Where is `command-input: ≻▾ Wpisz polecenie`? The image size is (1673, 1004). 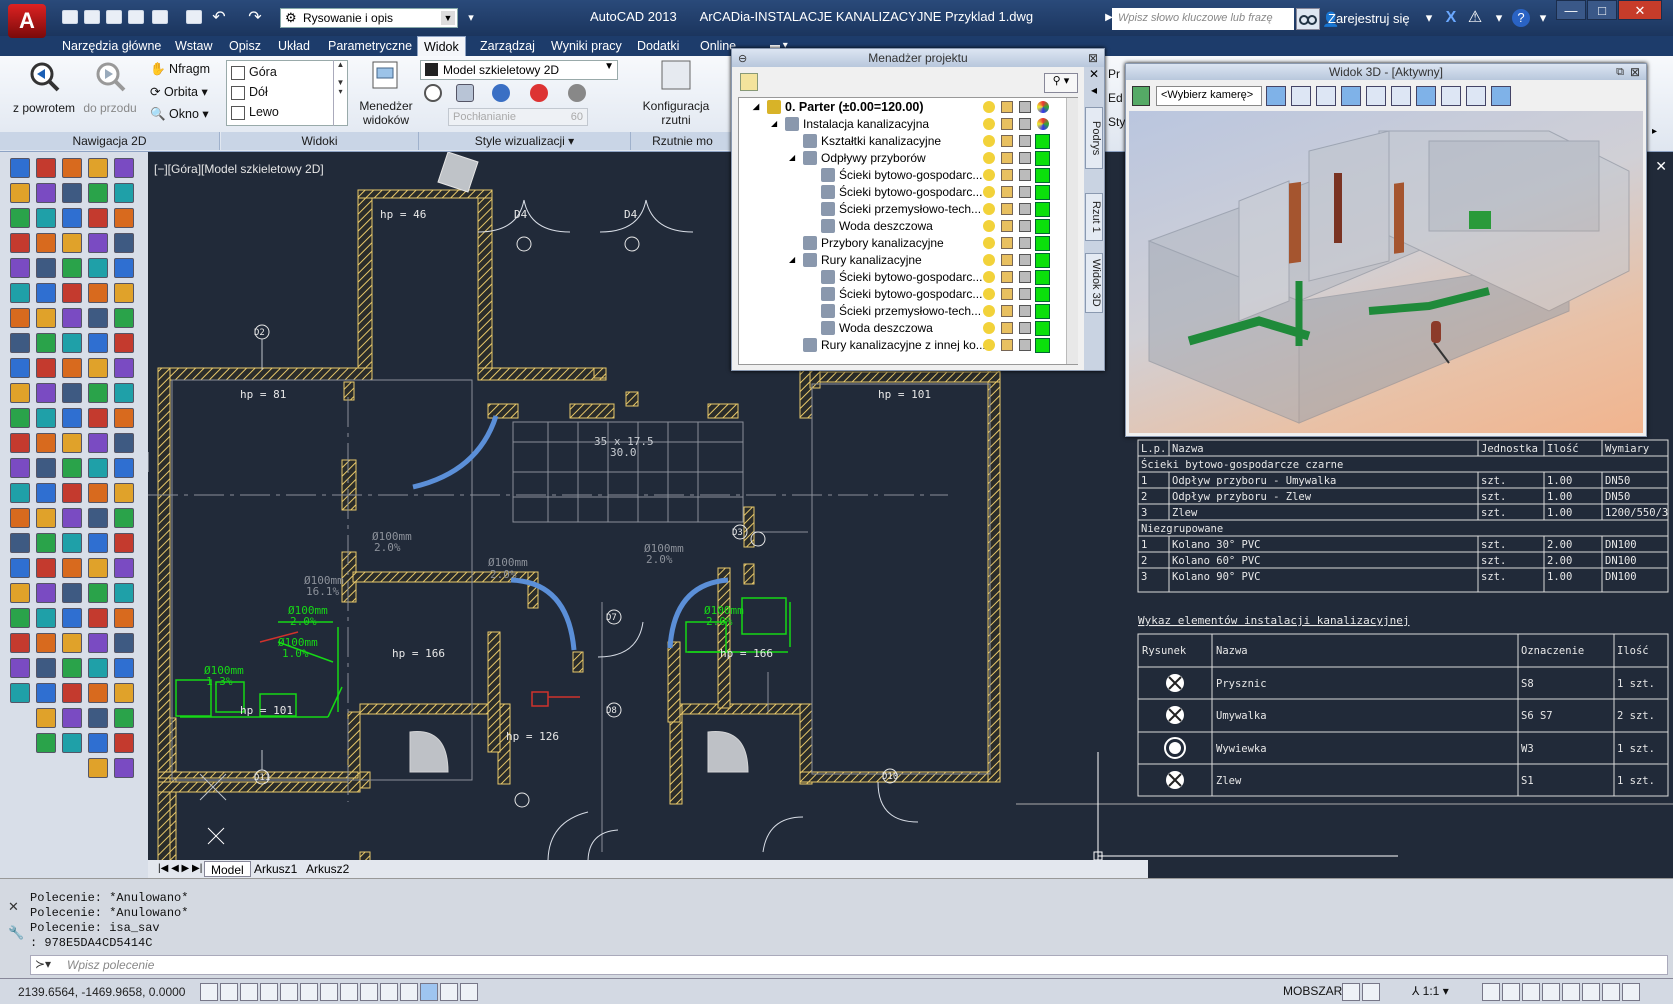
command-input: ≻▾ Wpisz polecenie is located at coordinates (849, 965).